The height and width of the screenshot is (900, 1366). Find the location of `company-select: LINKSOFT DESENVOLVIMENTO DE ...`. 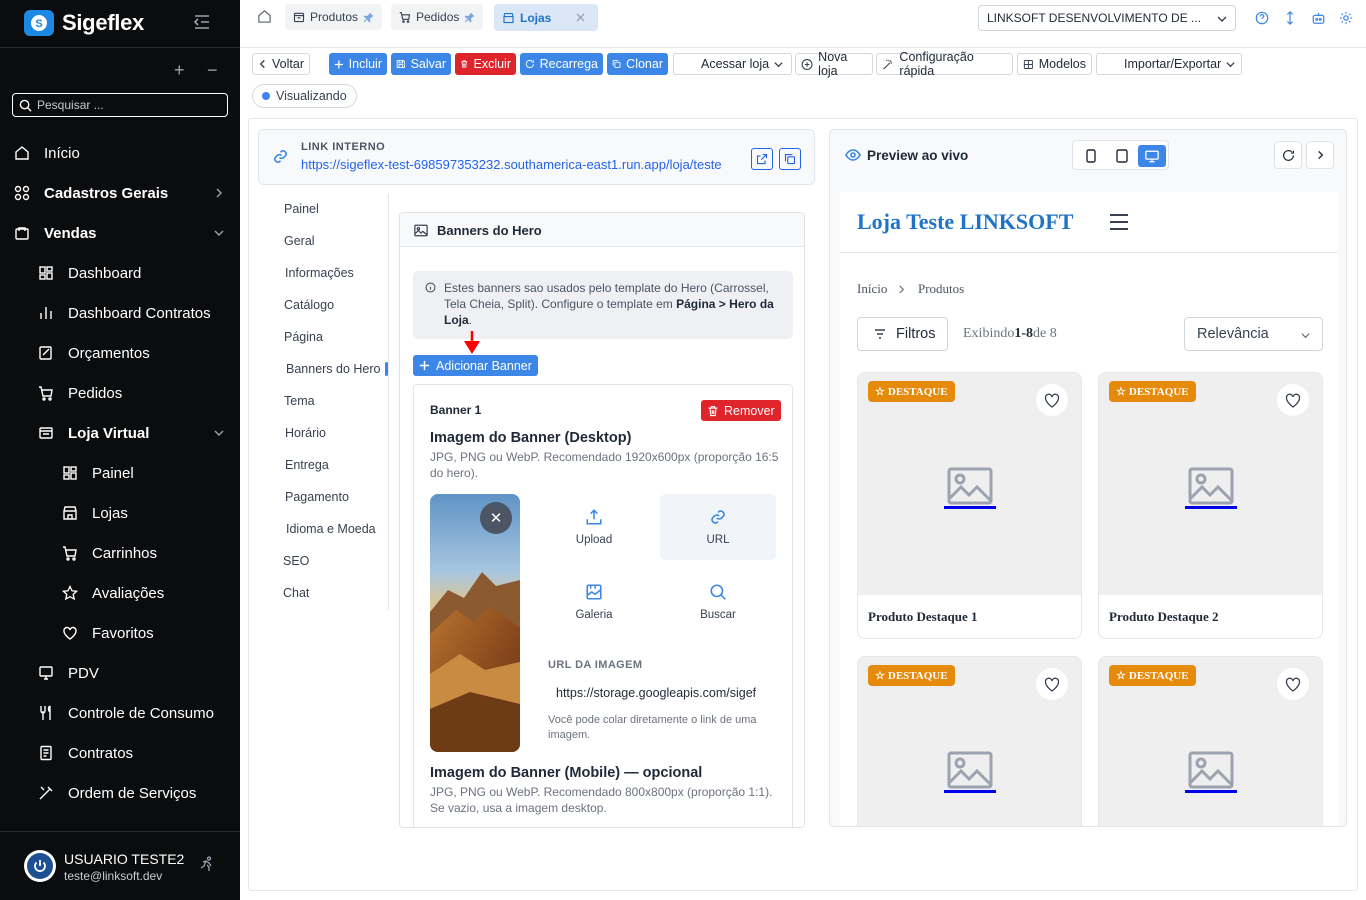

company-select: LINKSOFT DESENVOLVIMENTO DE ... is located at coordinates (1107, 18).